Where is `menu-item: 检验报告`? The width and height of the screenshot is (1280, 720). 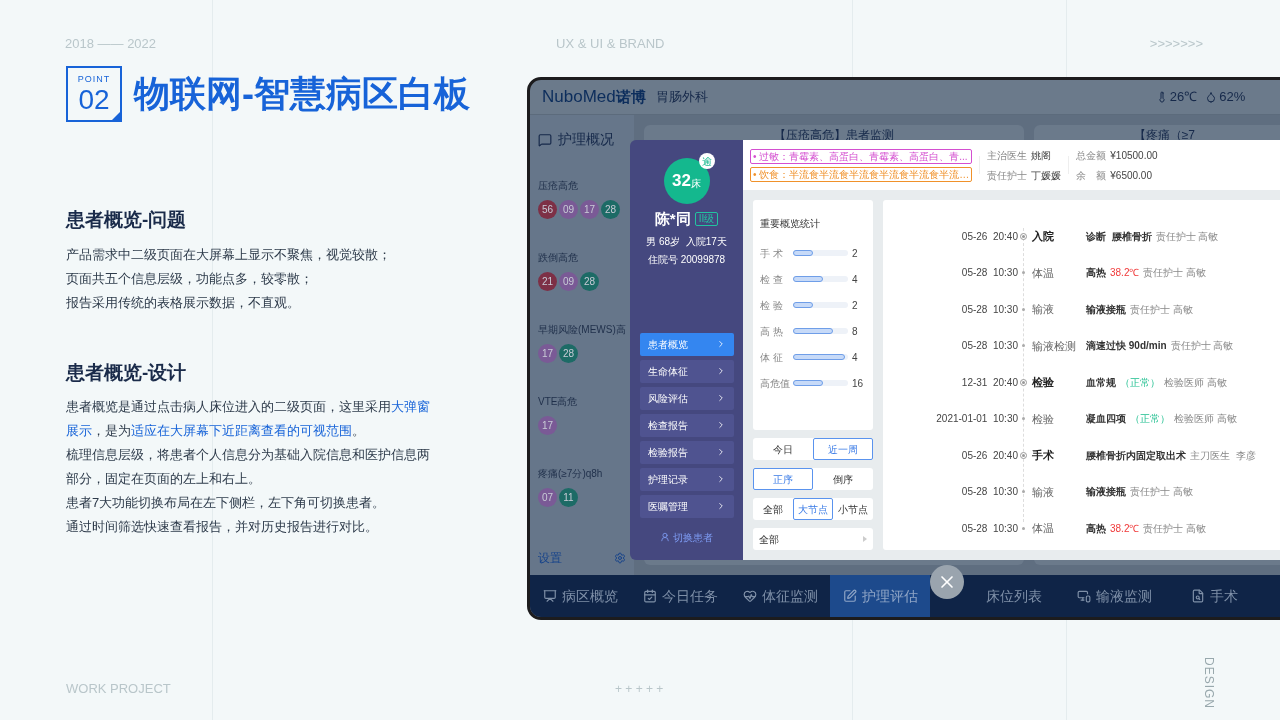
menu-item: 检验报告 is located at coordinates (686, 452).